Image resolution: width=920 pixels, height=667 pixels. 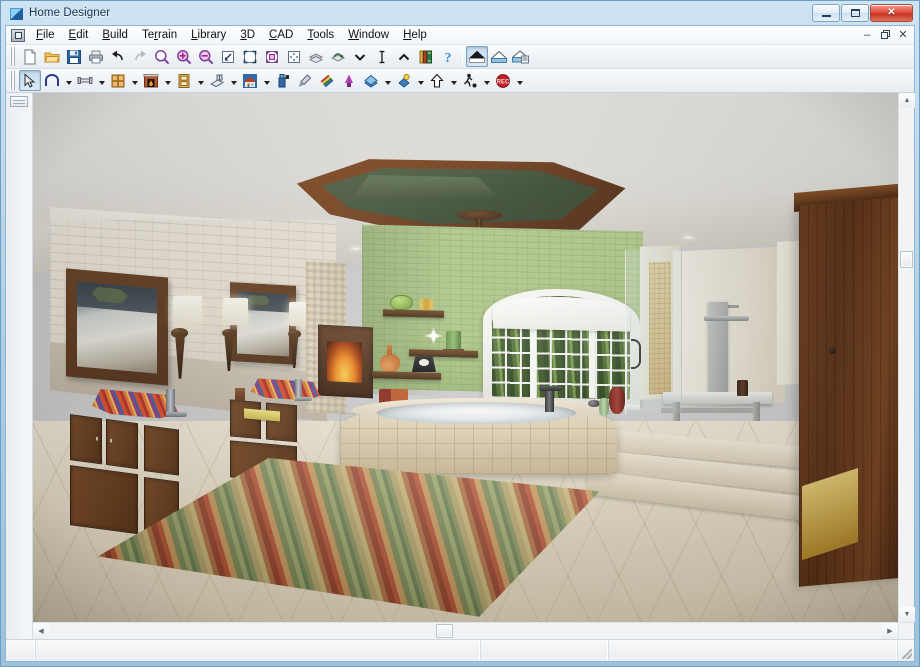 I want to click on floor-down-icon, so click(x=316, y=56).